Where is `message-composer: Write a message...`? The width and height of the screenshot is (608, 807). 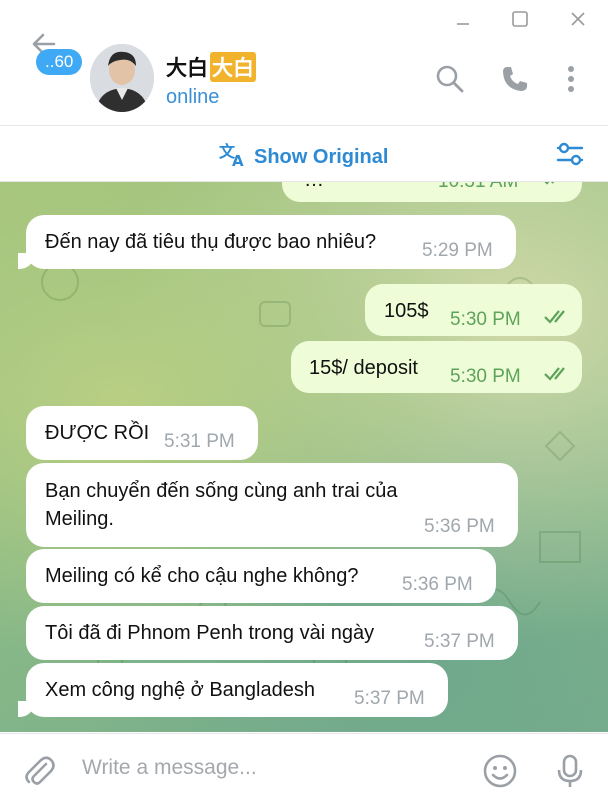 message-composer: Write a message... is located at coordinates (304, 770).